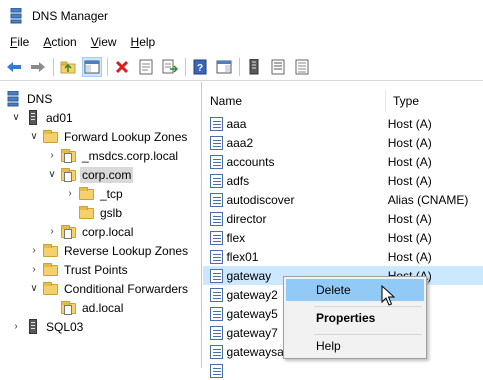 This screenshot has height=380, width=483. What do you see at coordinates (38, 67) in the screenshot?
I see `forward-icon` at bounding box center [38, 67].